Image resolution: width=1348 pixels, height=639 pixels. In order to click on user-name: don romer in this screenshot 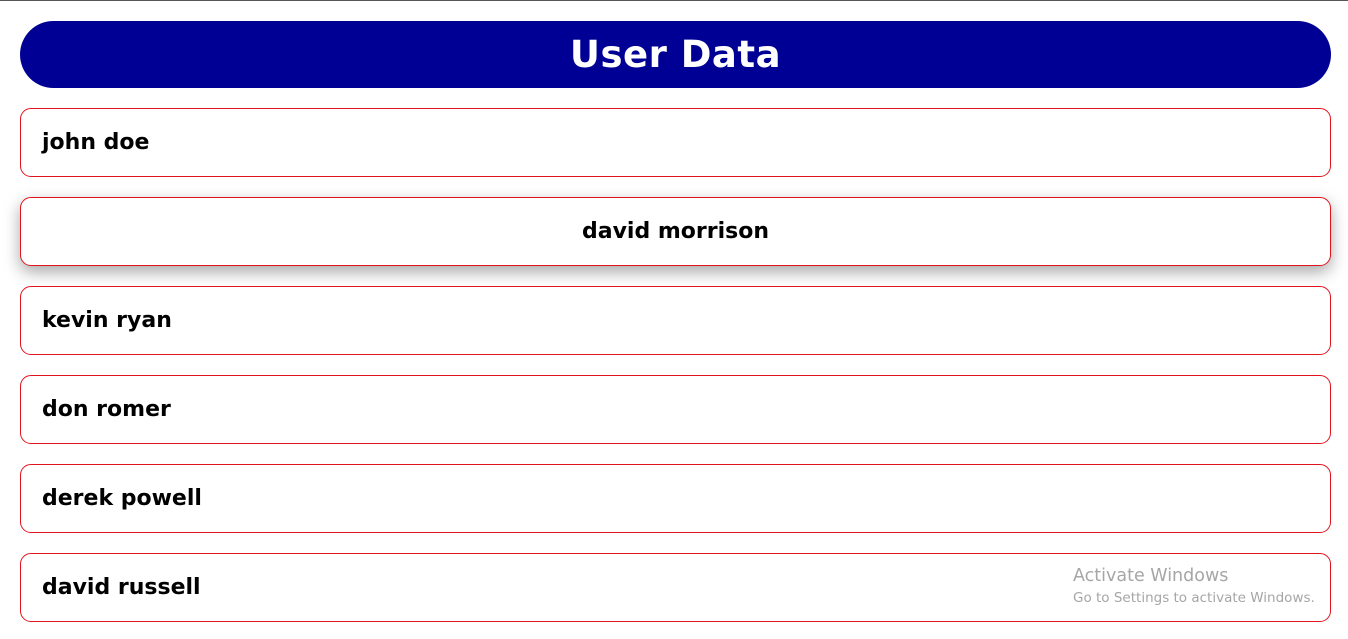, I will do `click(106, 409)`.